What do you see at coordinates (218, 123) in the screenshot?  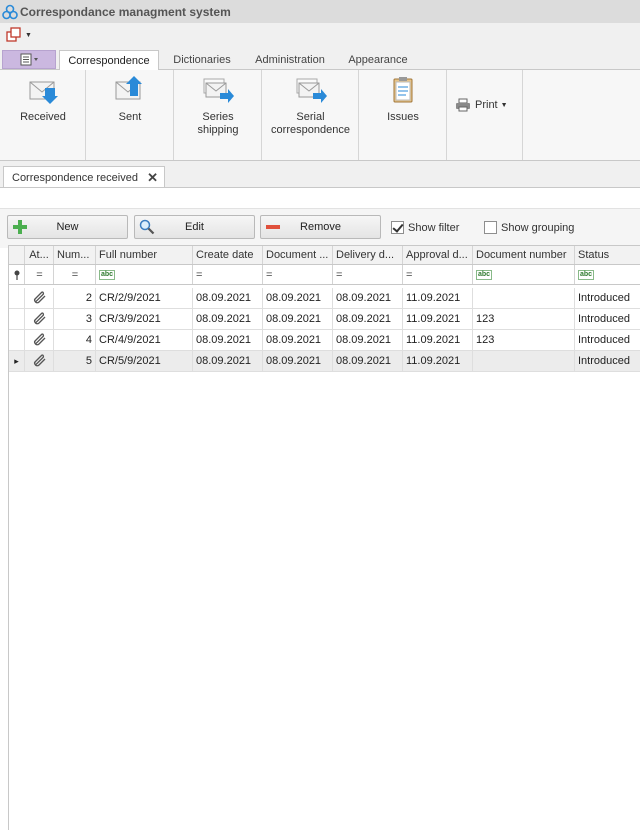 I see `series-shipping-label: Series shipping` at bounding box center [218, 123].